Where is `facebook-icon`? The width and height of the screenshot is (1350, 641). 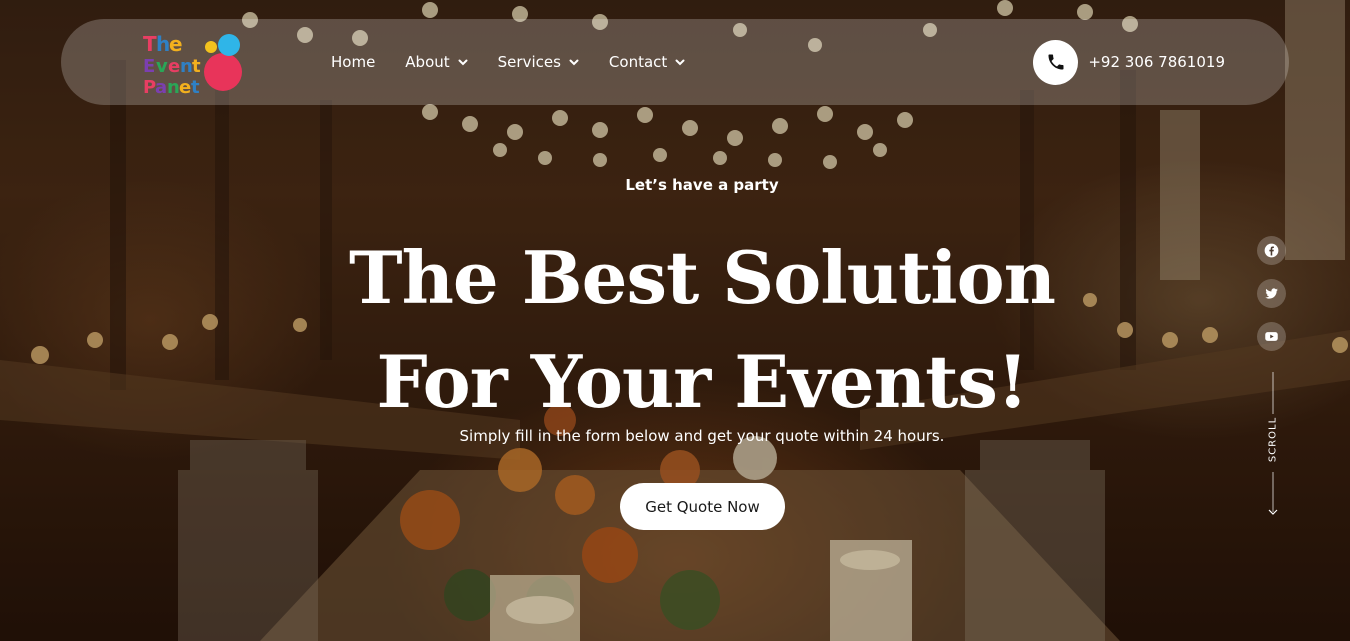 facebook-icon is located at coordinates (1271, 250).